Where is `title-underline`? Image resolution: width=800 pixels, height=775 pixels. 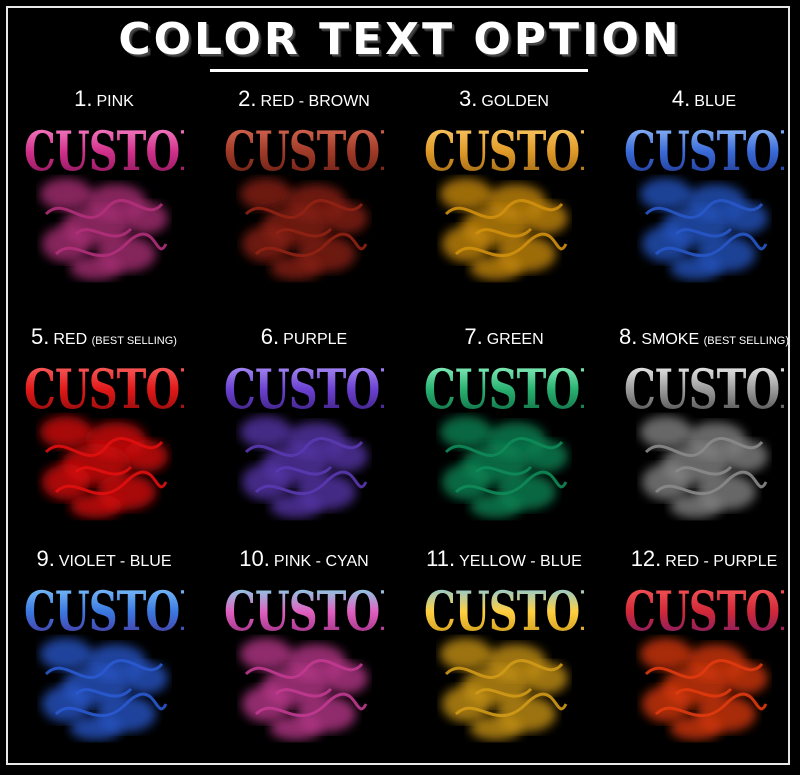
title-underline is located at coordinates (399, 70).